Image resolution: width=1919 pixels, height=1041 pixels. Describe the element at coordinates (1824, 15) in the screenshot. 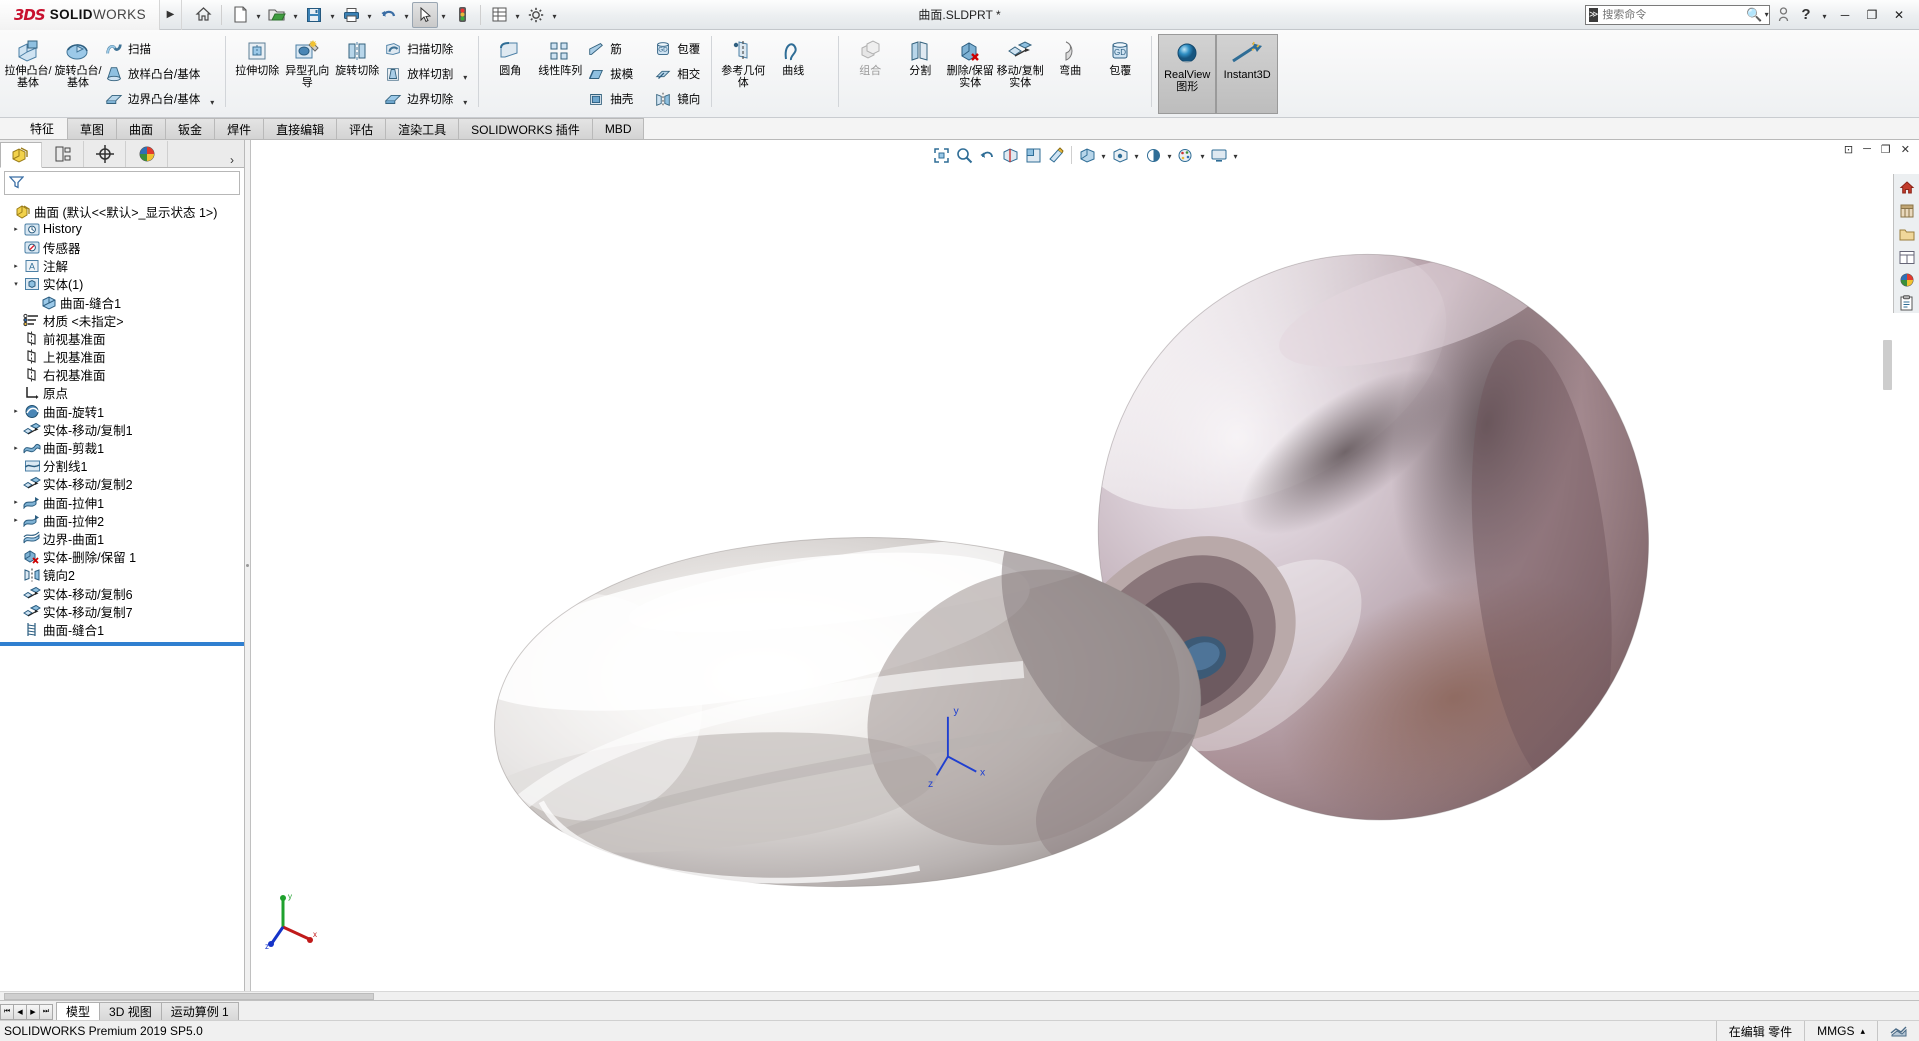

I see `help-caret: ▾` at that location.